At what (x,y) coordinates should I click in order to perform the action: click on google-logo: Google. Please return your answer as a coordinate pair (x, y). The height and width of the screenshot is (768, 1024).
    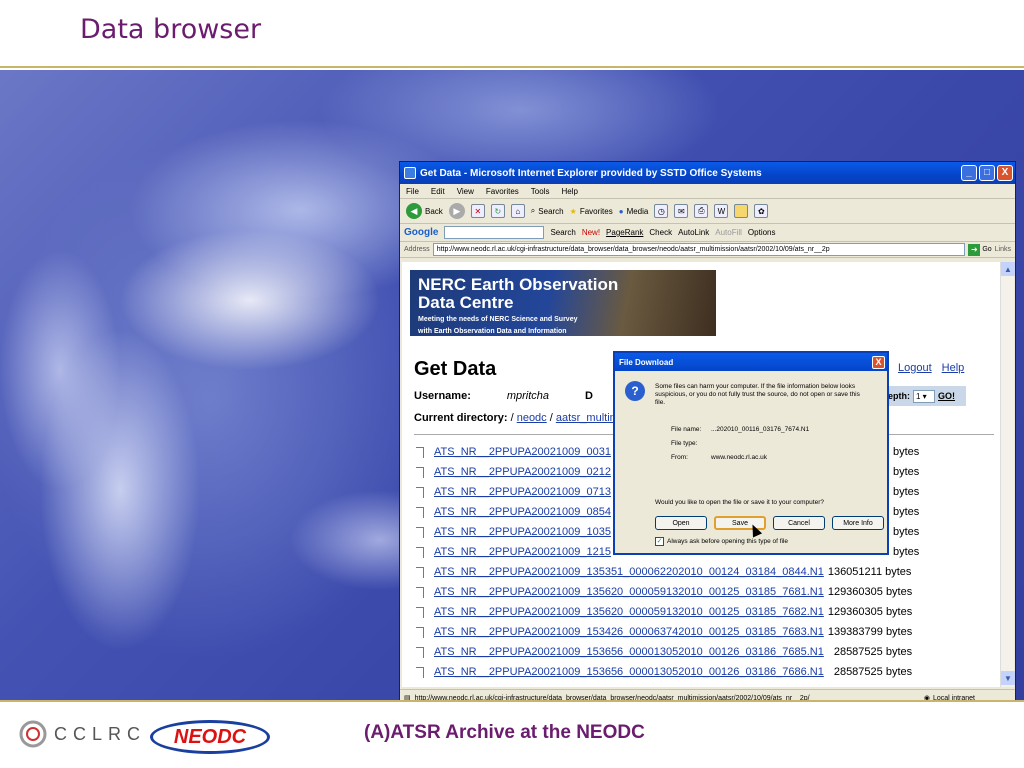
    Looking at the image, I should click on (421, 232).